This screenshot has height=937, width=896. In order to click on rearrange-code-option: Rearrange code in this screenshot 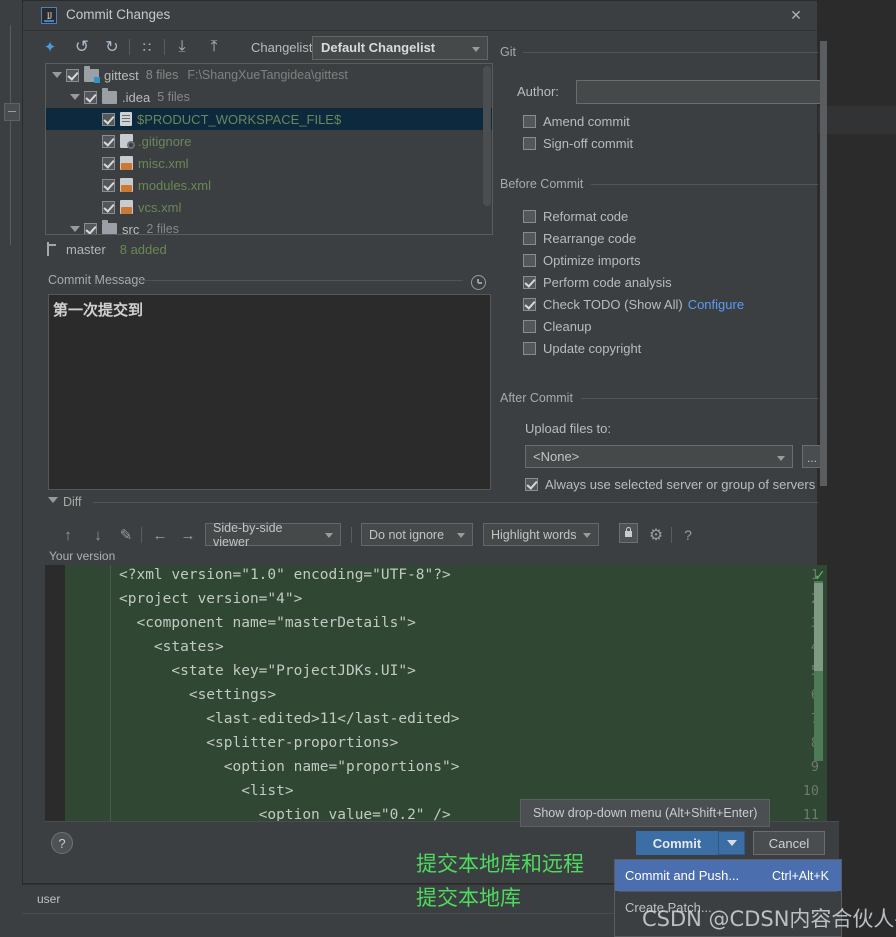, I will do `click(633, 238)`.